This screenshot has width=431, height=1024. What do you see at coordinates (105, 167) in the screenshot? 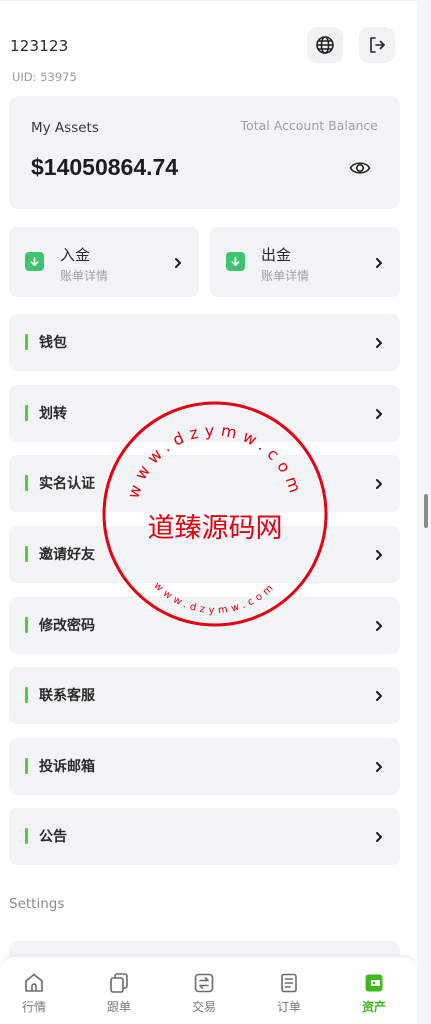
I see `balance-value: $14050864.74` at bounding box center [105, 167].